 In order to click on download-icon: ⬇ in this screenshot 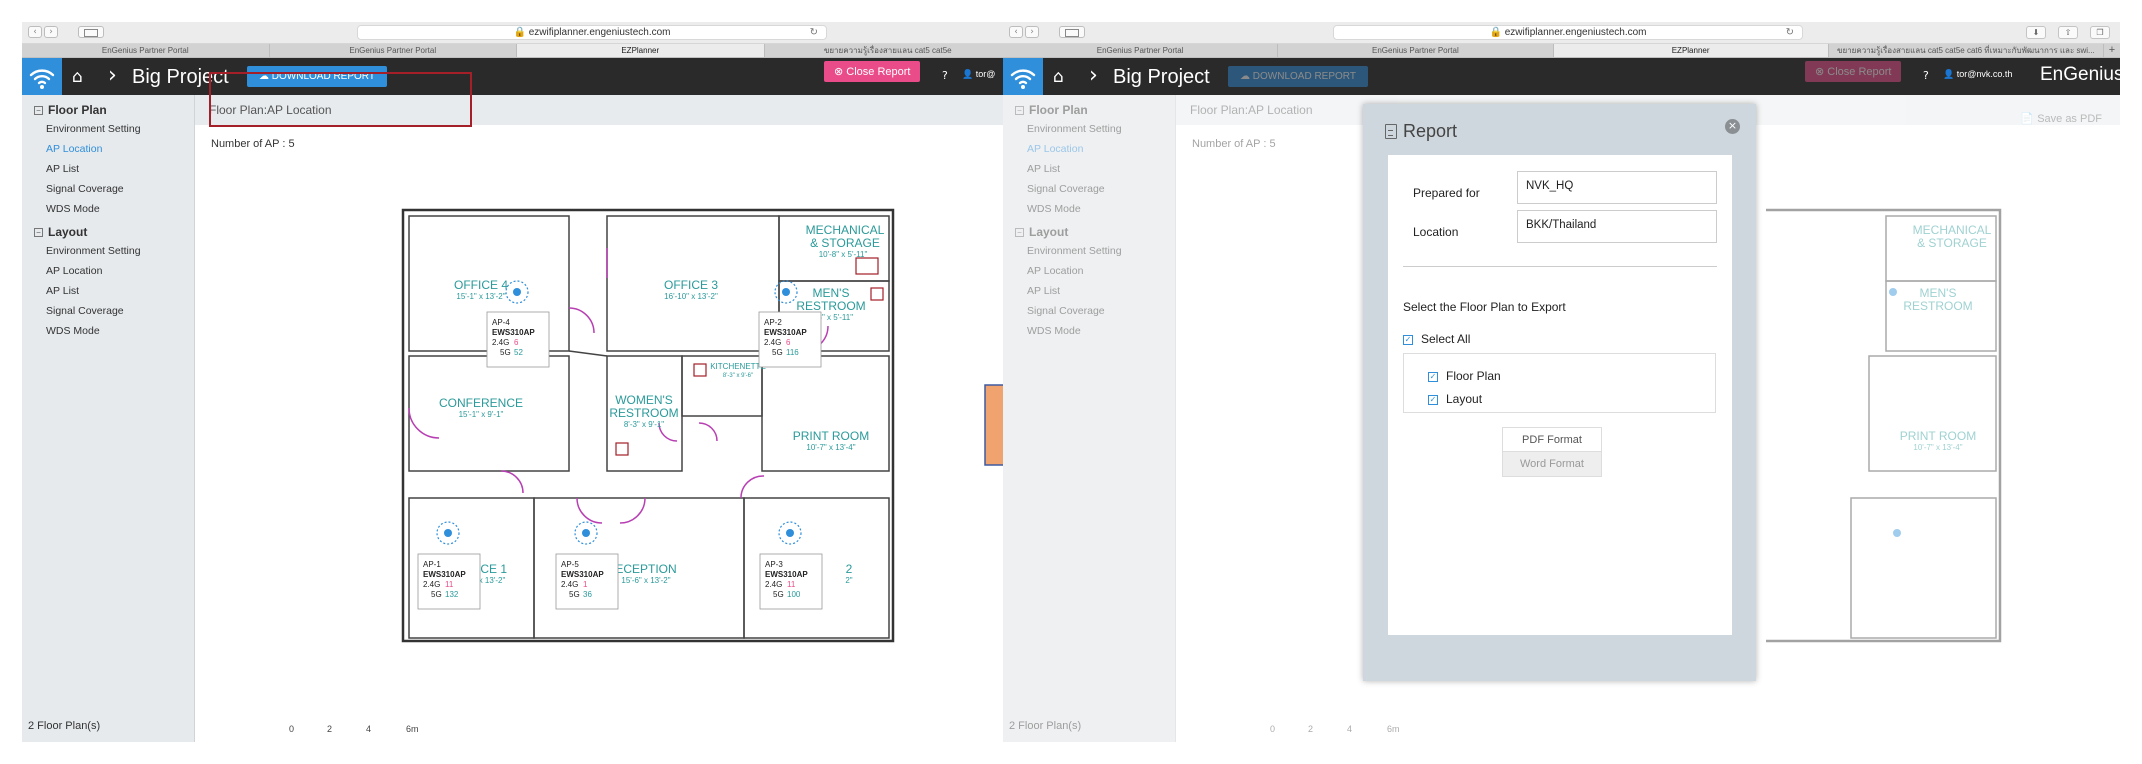, I will do `click(2036, 32)`.